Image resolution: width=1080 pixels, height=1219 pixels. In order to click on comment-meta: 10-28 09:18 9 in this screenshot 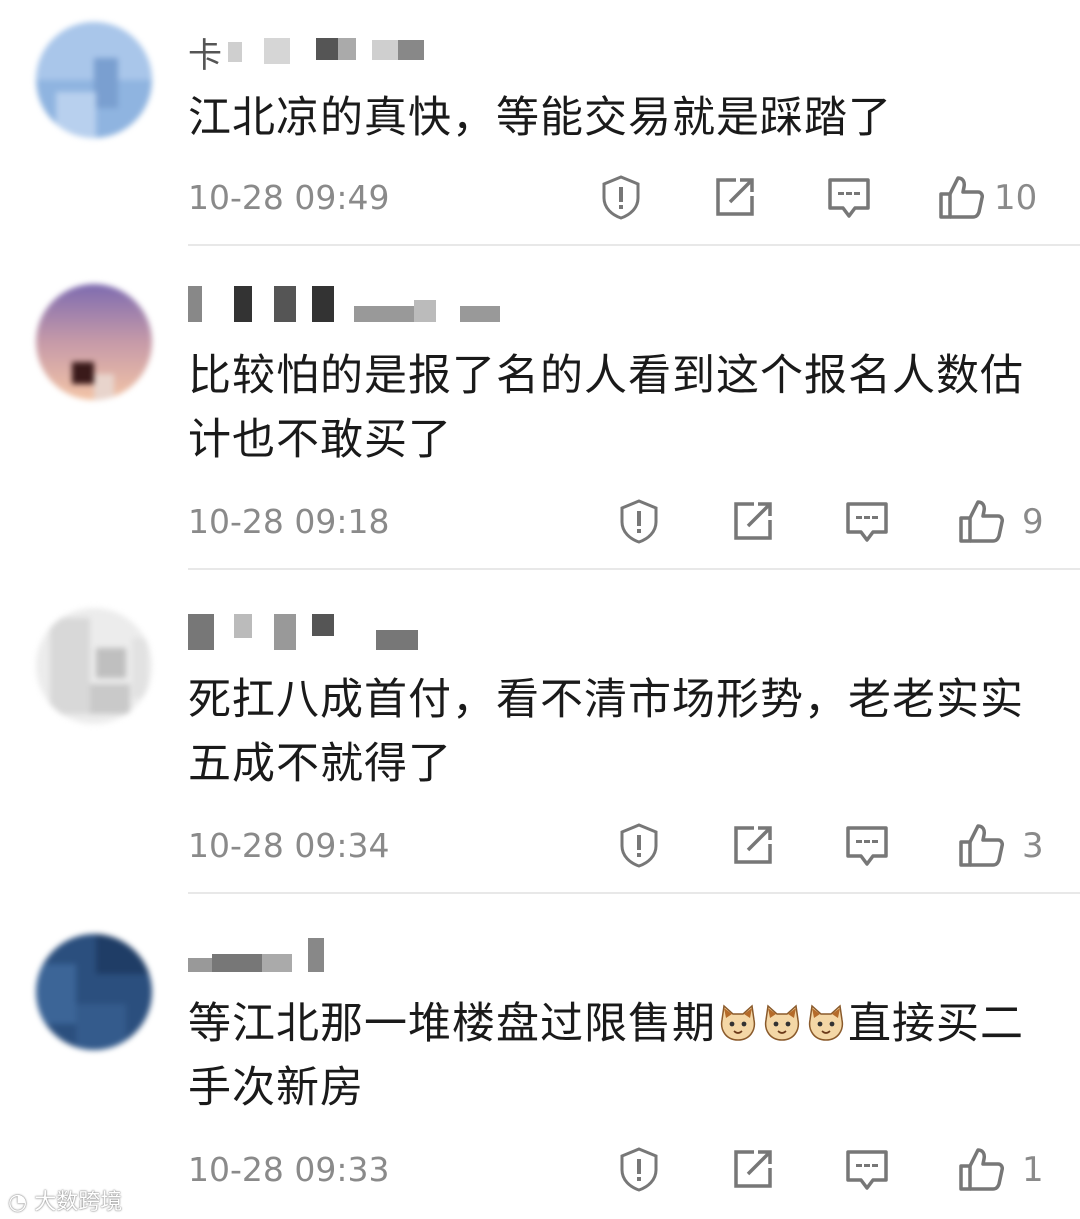, I will do `click(616, 521)`.